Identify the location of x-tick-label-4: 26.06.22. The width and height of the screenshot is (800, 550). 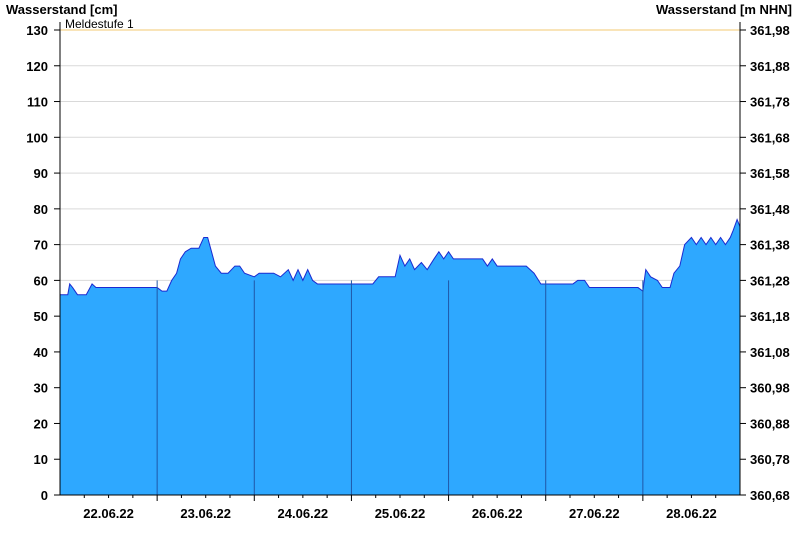
(497, 513).